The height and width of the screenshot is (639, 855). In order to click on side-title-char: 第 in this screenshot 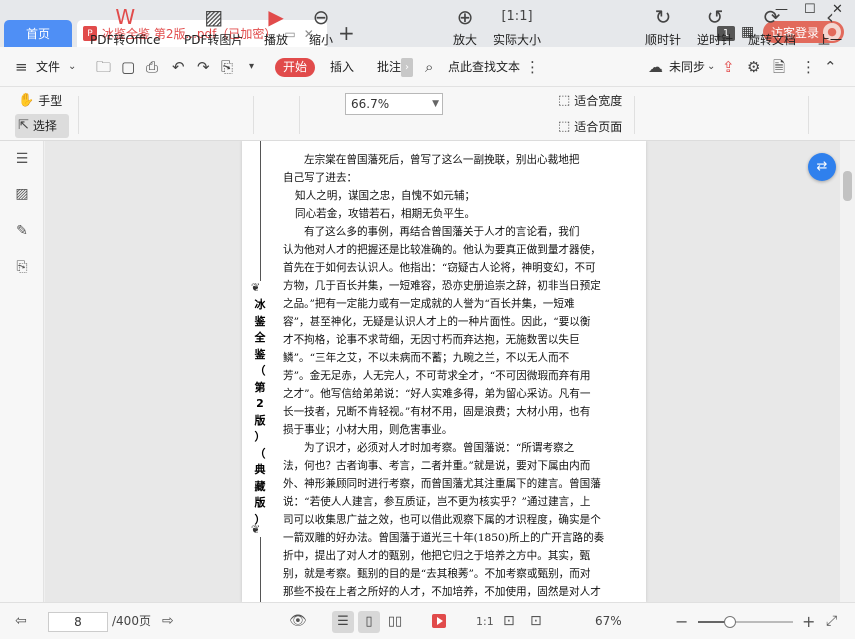, I will do `click(260, 387)`.